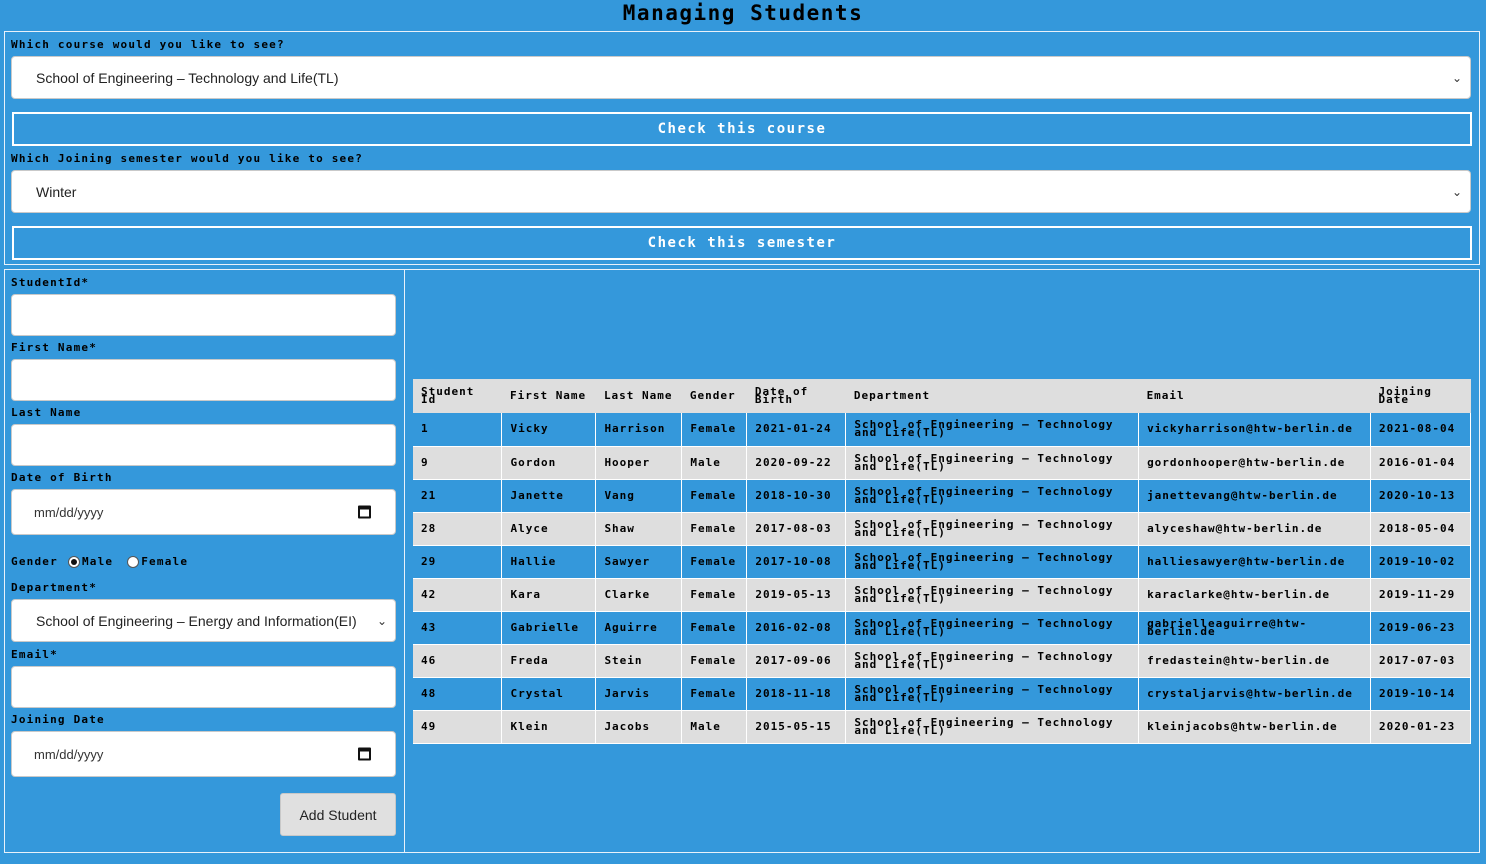 The height and width of the screenshot is (864, 1486). I want to click on table-cell: vickyharrison@htw-berlin.de, so click(1254, 429).